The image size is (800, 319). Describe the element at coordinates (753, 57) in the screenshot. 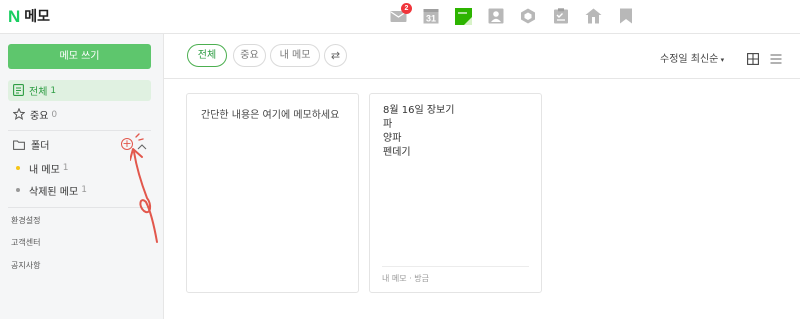

I see `grid-view-icon` at that location.